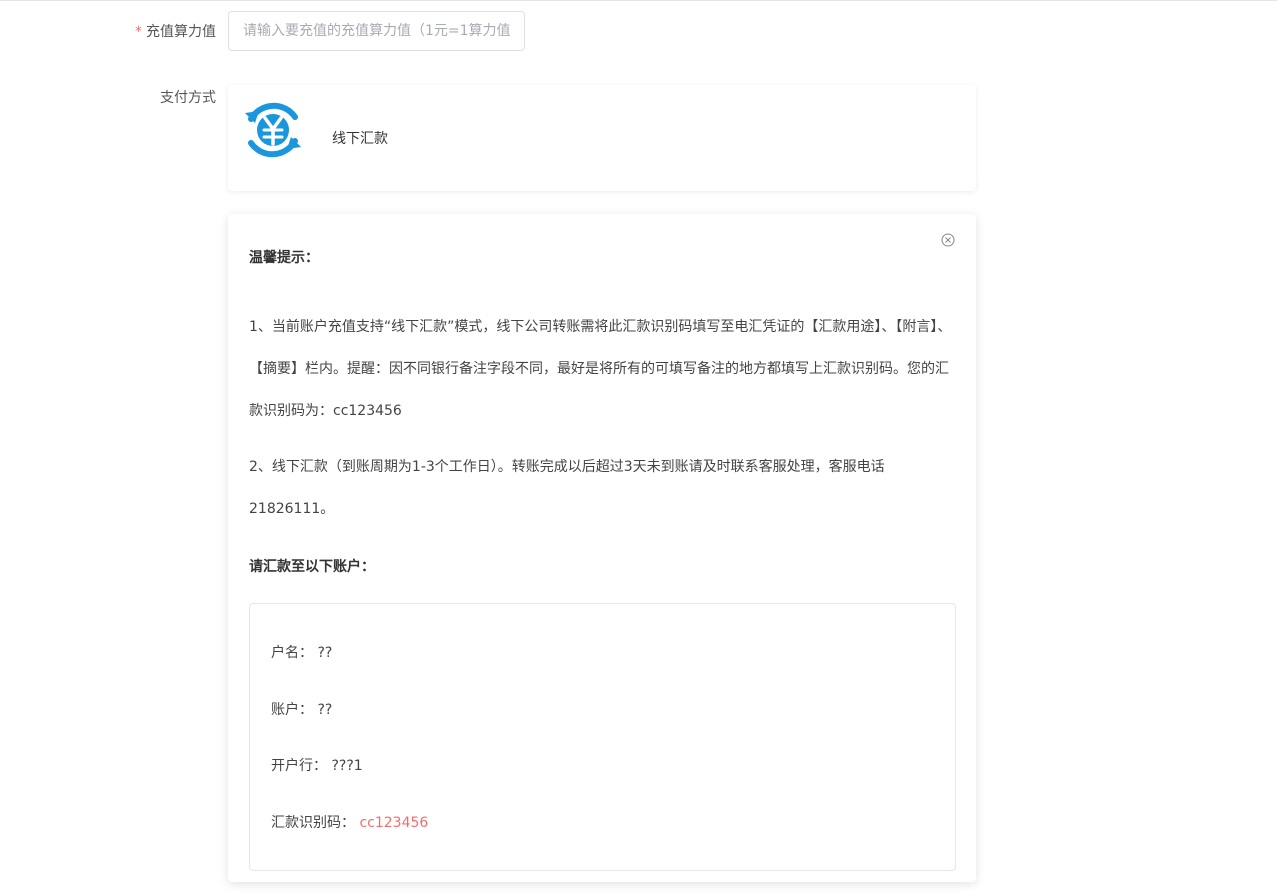  Describe the element at coordinates (394, 823) in the screenshot. I see `remit-code-value: cc123456` at that location.